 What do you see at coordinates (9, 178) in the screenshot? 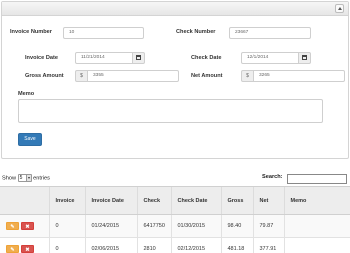
I see `show-label: Show` at bounding box center [9, 178].